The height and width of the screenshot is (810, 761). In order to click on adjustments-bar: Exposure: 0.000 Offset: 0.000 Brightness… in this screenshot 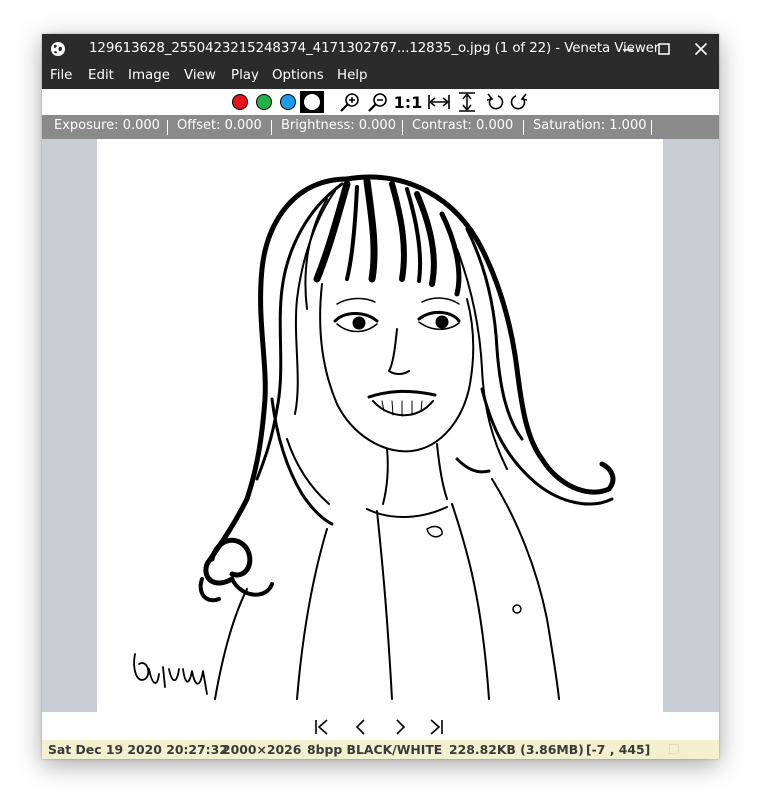, I will do `click(380, 127)`.